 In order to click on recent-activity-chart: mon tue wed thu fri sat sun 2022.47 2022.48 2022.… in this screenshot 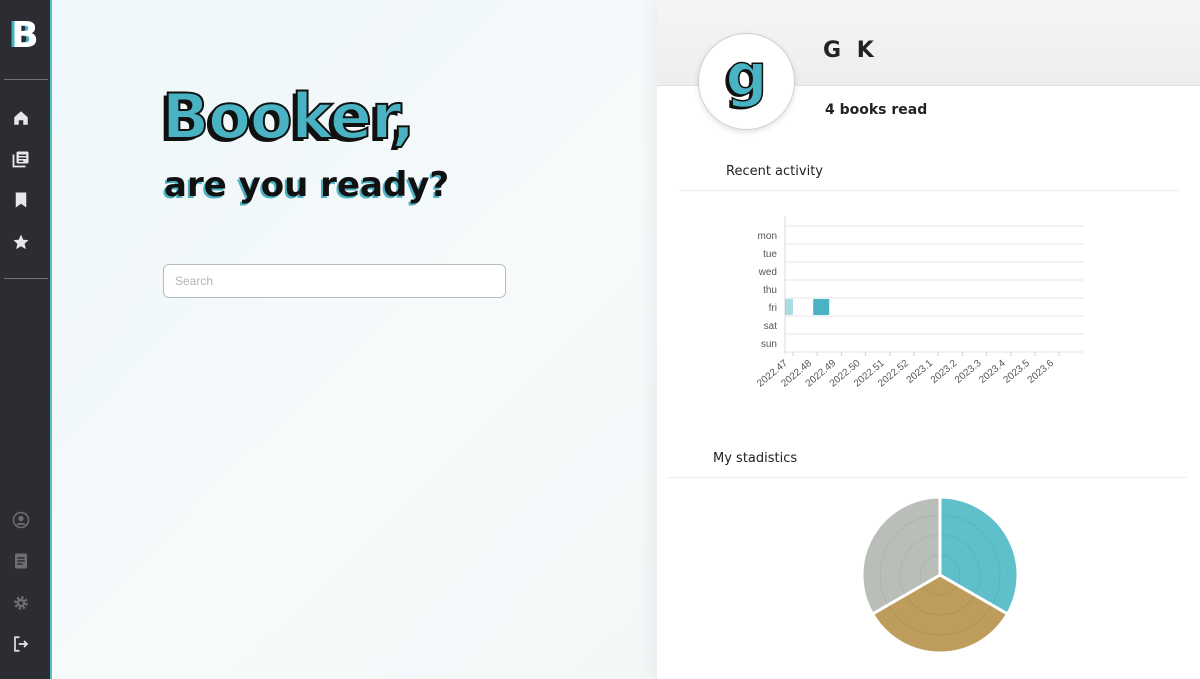, I will do `click(920, 312)`.